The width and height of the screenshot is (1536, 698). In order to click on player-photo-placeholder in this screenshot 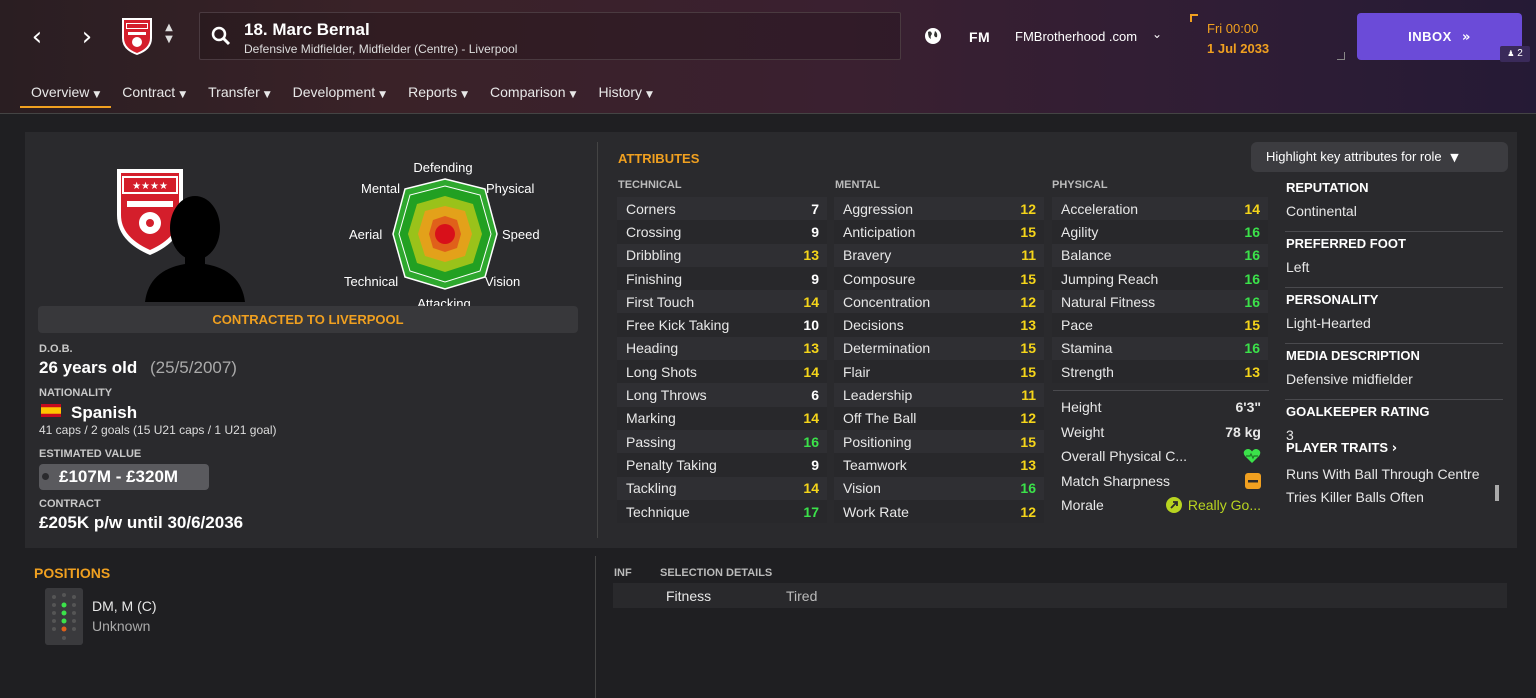, I will do `click(195, 249)`.